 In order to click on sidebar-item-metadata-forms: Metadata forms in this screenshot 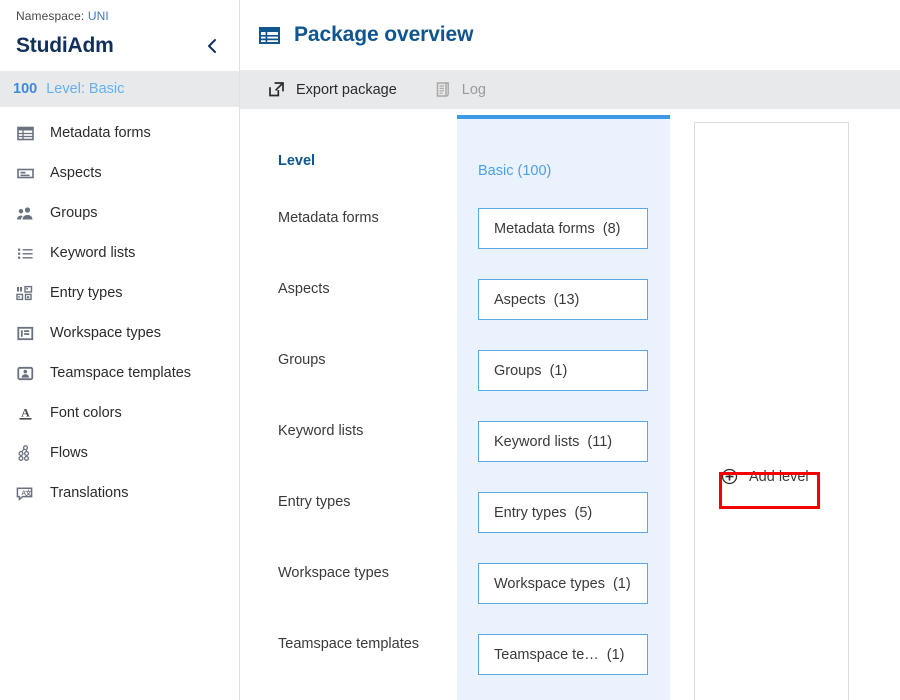, I will do `click(119, 133)`.